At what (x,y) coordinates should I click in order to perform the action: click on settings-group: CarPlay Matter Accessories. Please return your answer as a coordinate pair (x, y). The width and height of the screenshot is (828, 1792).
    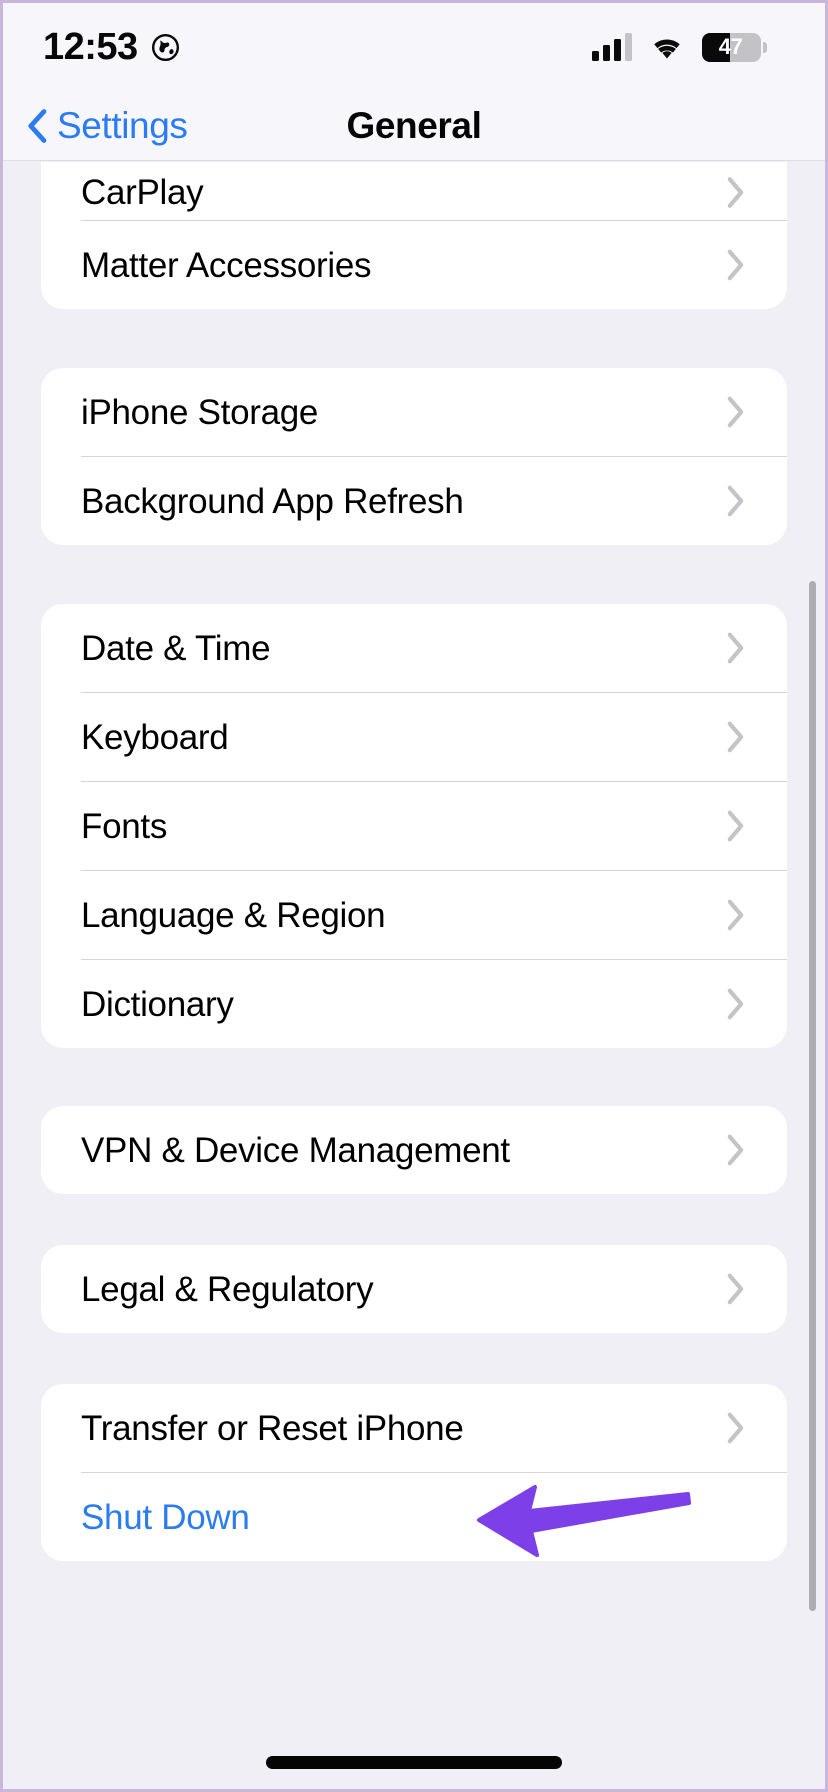
    Looking at the image, I should click on (414, 235).